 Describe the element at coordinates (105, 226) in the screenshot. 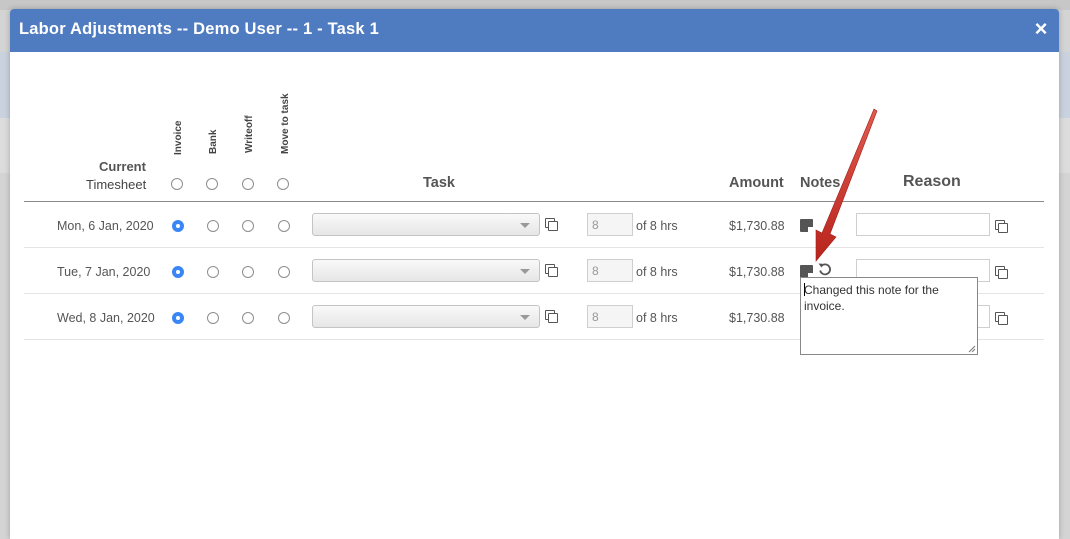

I see `row-date: Mon, 6 Jan, 2020` at that location.